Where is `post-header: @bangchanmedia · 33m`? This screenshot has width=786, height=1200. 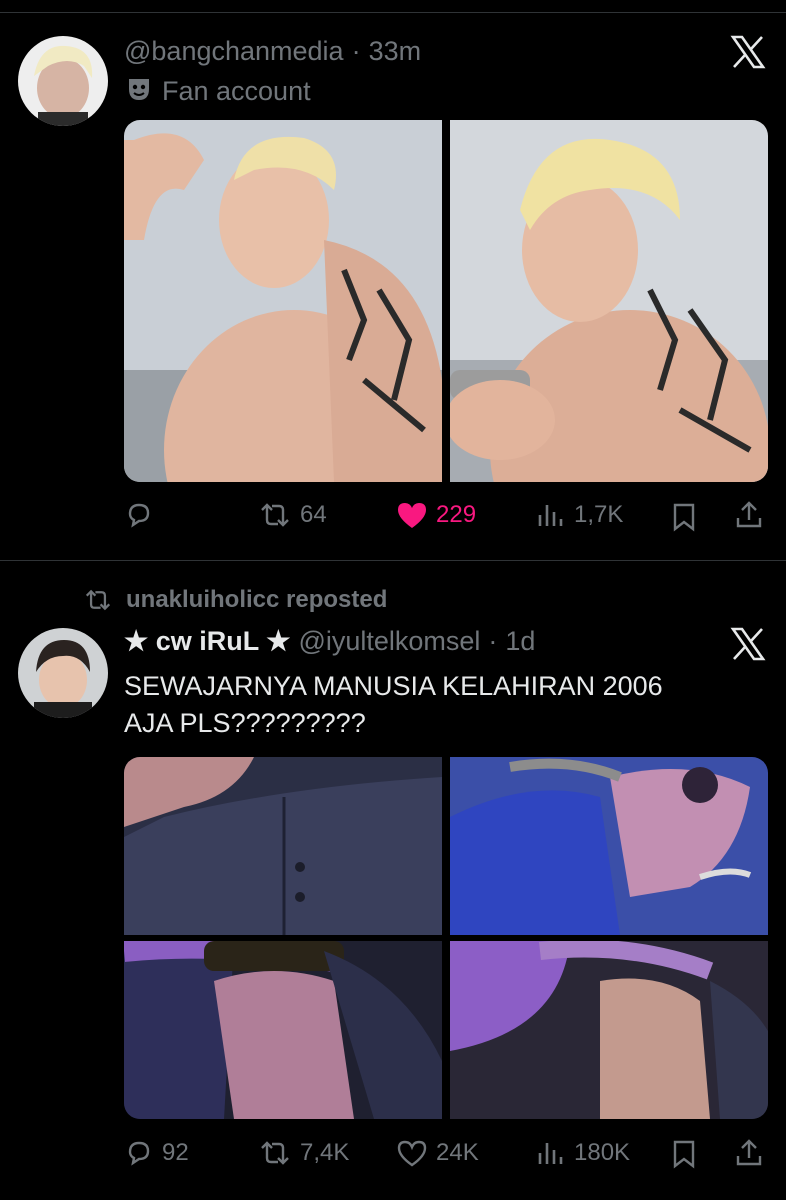
post-header: @bangchanmedia · 33m is located at coordinates (272, 51).